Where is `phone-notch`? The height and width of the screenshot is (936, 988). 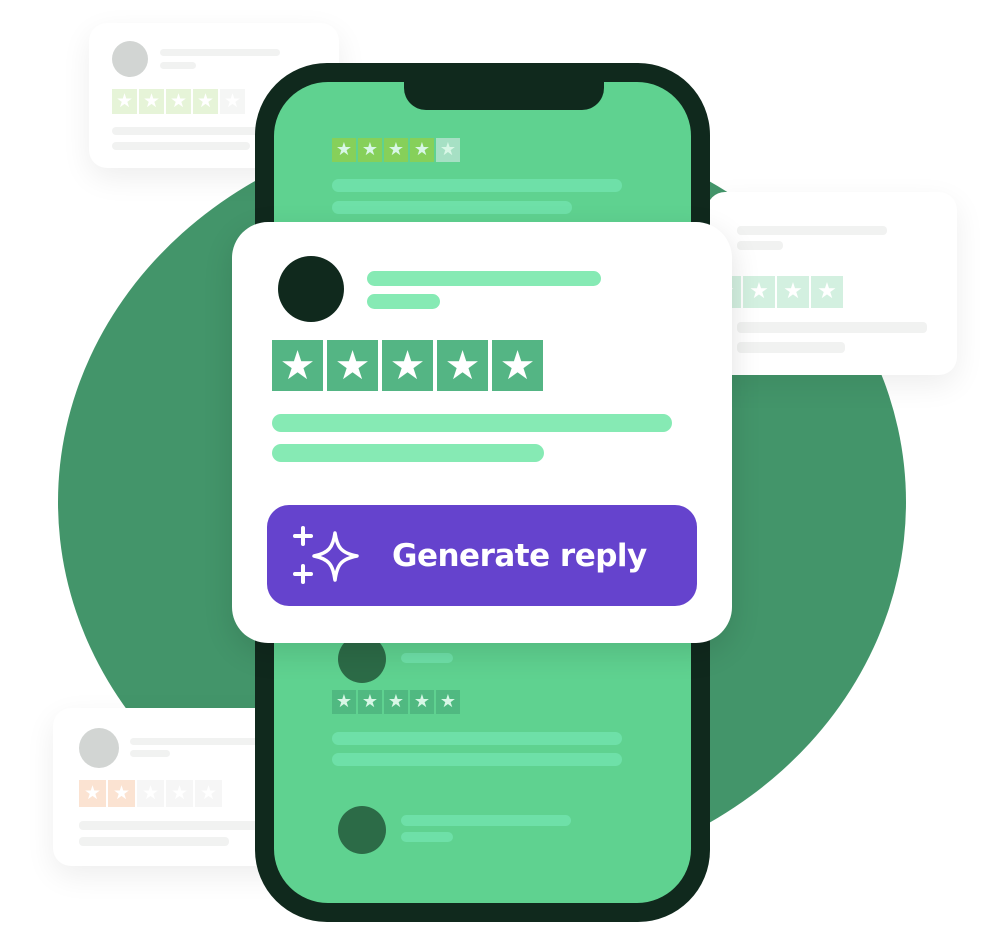 phone-notch is located at coordinates (504, 96).